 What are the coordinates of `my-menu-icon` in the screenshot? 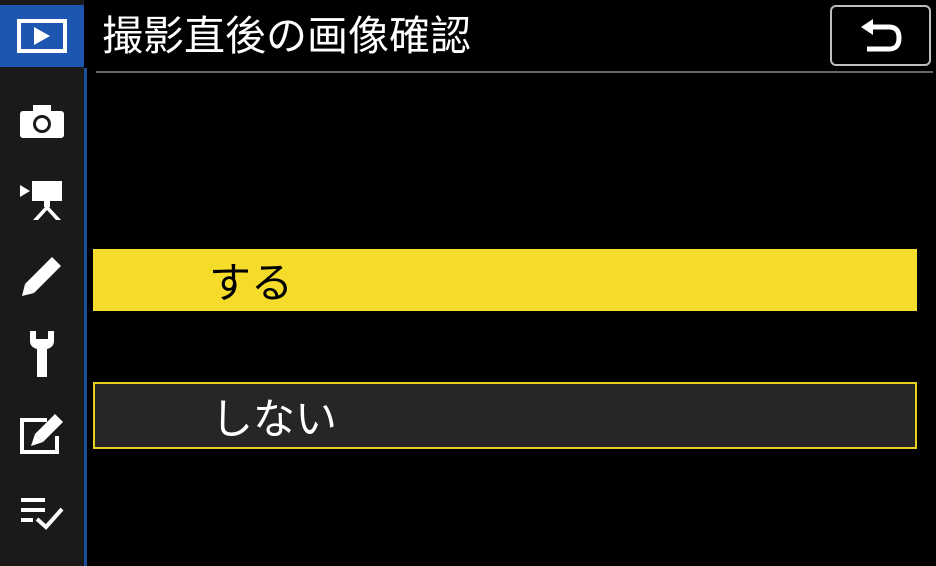 It's located at (42, 514).